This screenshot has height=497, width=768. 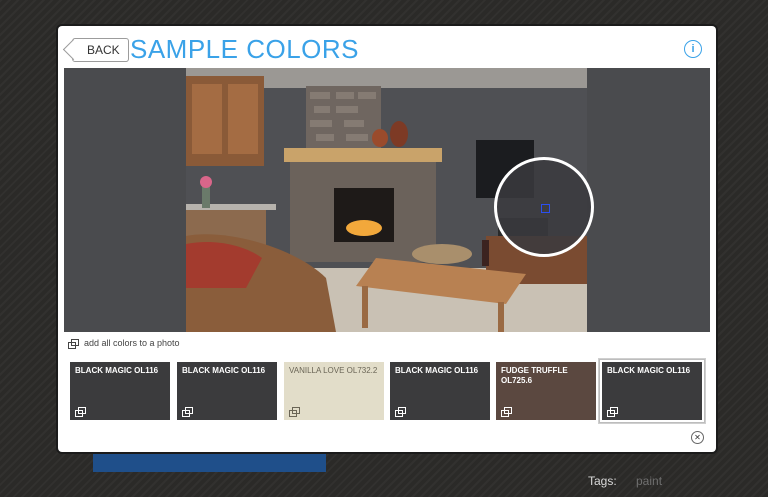 I want to click on color-picker-loupe, so click(x=544, y=207).